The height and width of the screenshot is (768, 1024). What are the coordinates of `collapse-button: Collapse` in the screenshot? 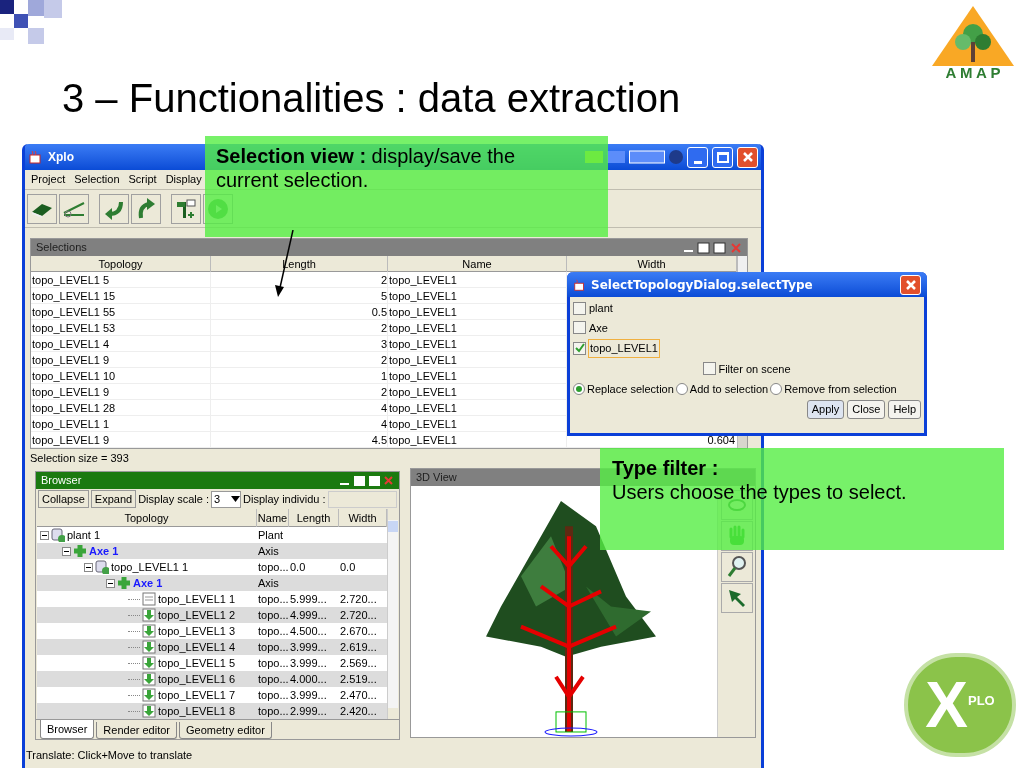 It's located at (63, 499).